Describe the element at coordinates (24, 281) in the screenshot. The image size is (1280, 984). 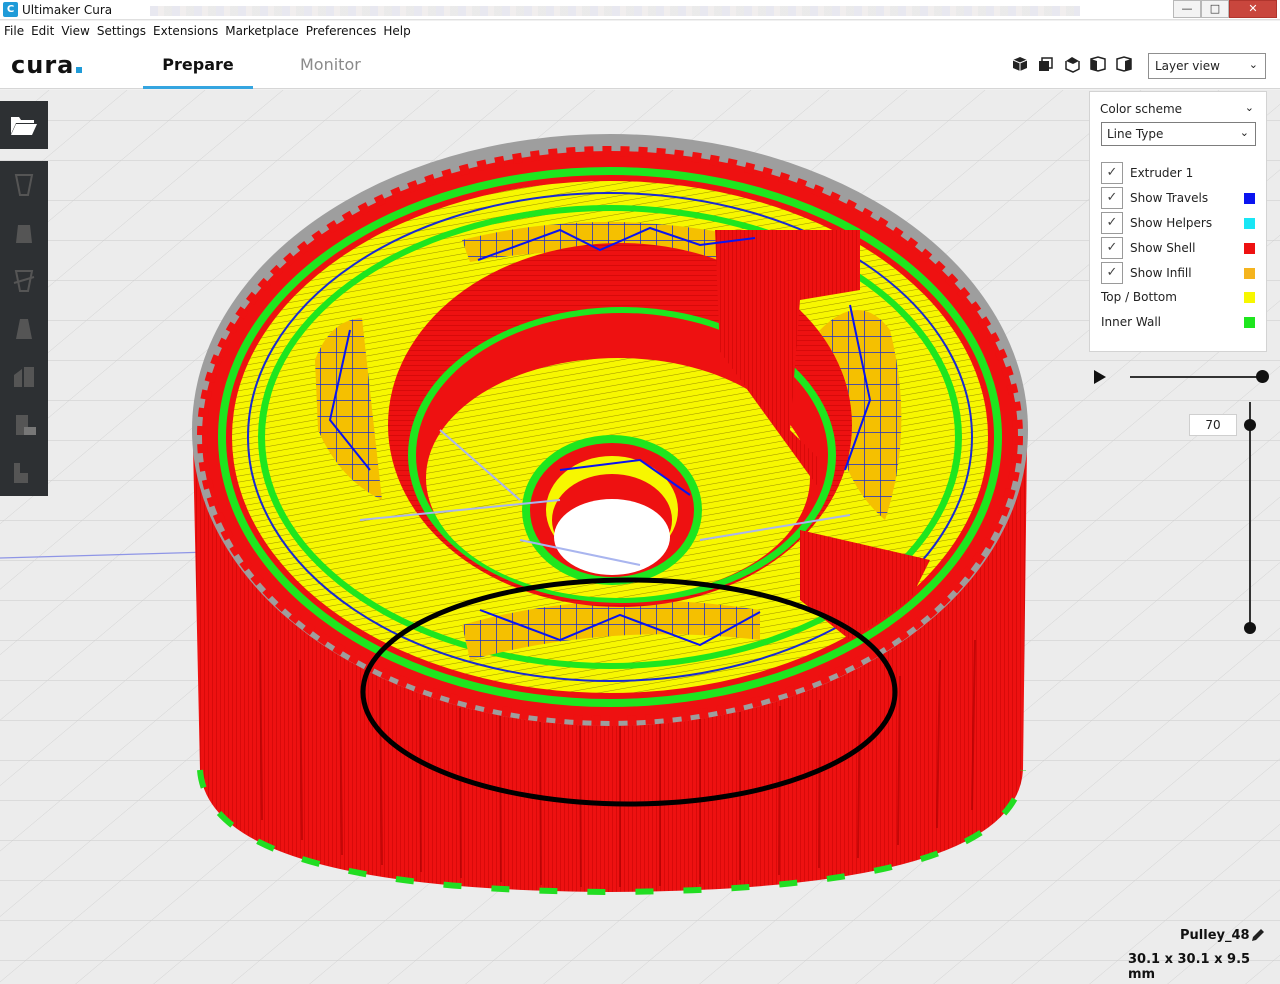
I see `rotate-tool-icon` at that location.